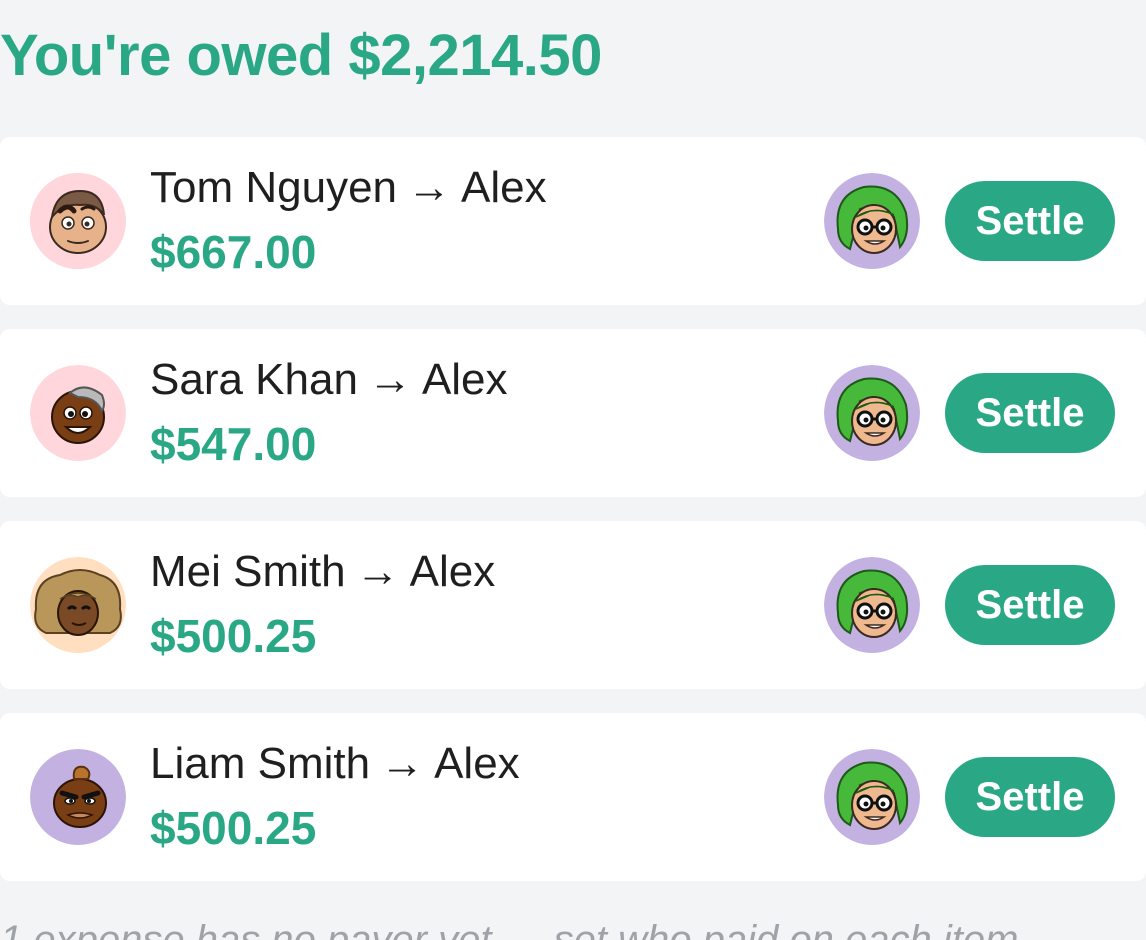  What do you see at coordinates (78, 605) in the screenshot?
I see `mei-avatar-icon` at bounding box center [78, 605].